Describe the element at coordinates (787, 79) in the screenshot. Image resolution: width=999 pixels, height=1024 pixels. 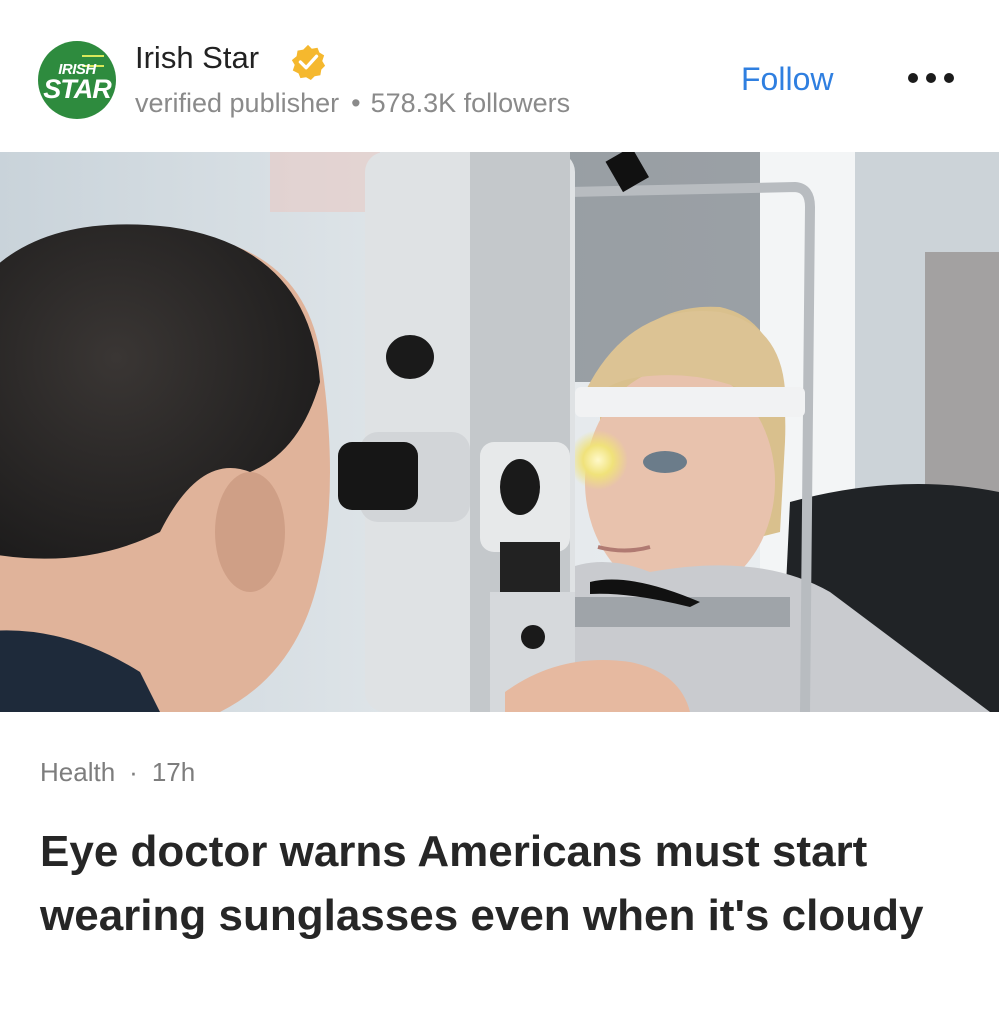
I see `follow-button: Follow` at that location.